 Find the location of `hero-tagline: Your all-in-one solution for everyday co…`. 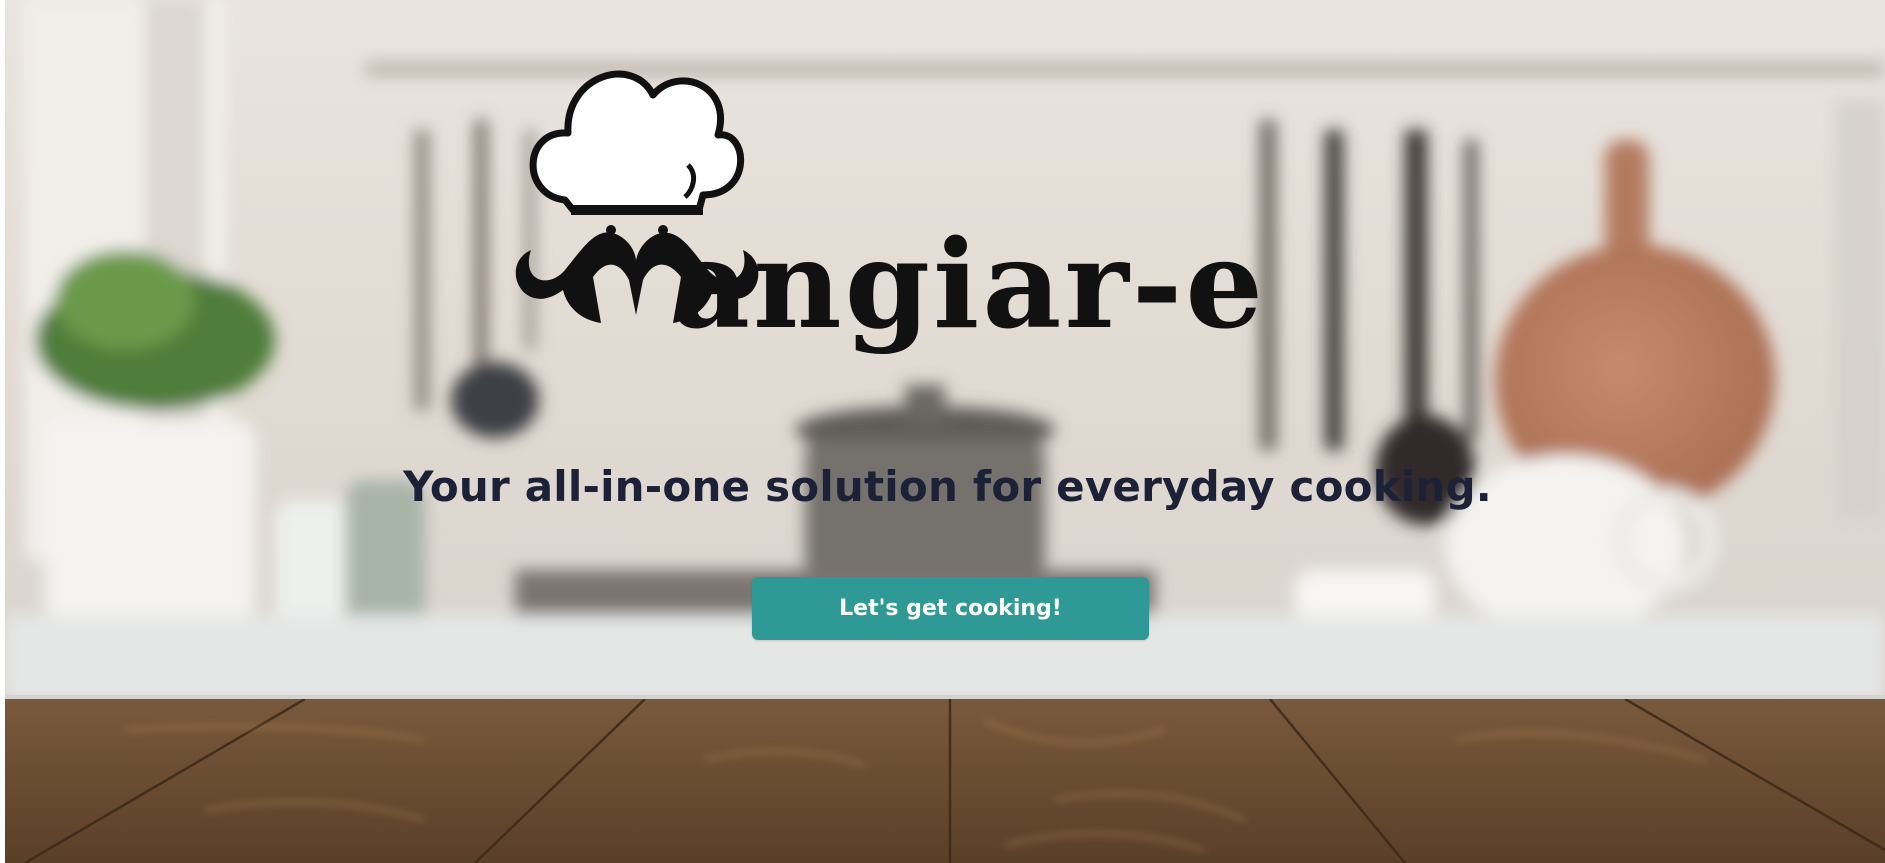

hero-tagline: Your all-in-one solution for everyday co… is located at coordinates (947, 486).